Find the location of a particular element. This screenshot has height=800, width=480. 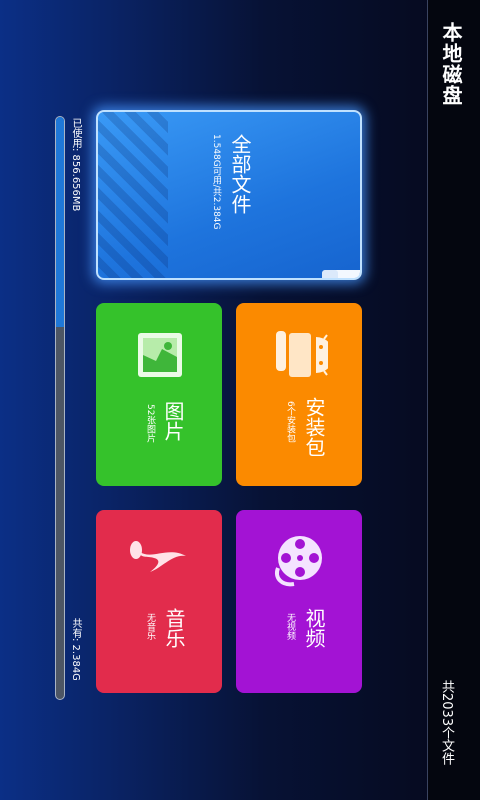

all-files-tile: 全部文件 1.548G可用/共2.384G is located at coordinates (229, 195).